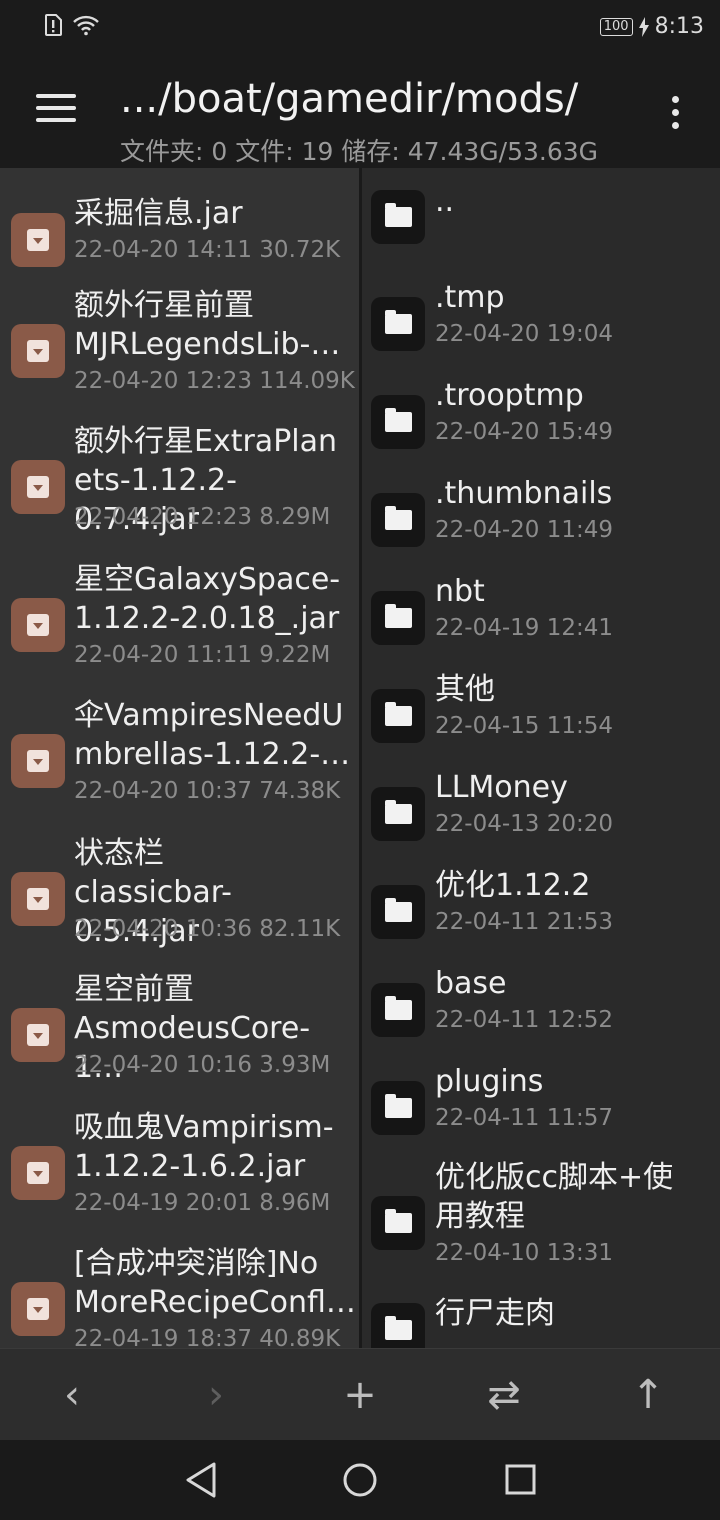  Describe the element at coordinates (56, 109) in the screenshot. I see `hamburger-menu-icon` at that location.